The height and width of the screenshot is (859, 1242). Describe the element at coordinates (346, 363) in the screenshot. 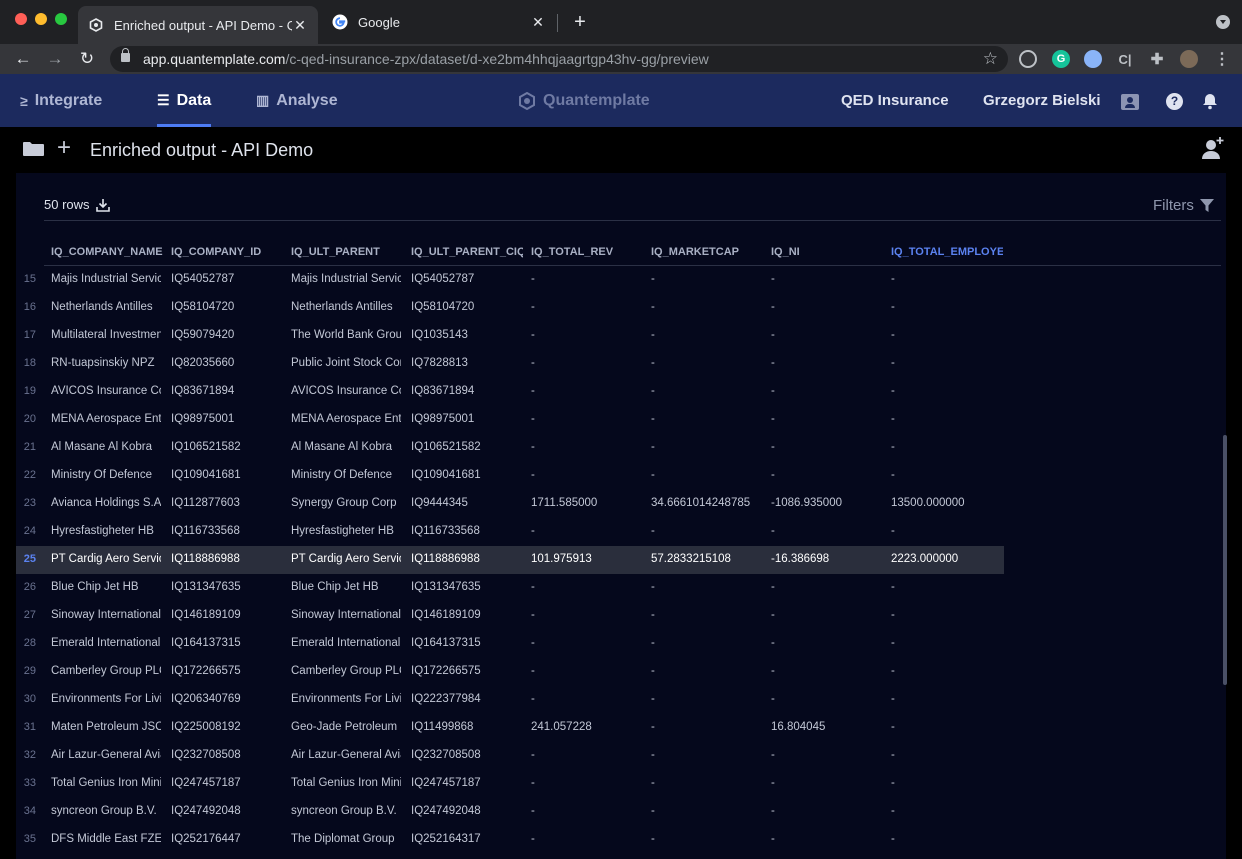

I see `table-cell: Public Joint Stock Company` at that location.